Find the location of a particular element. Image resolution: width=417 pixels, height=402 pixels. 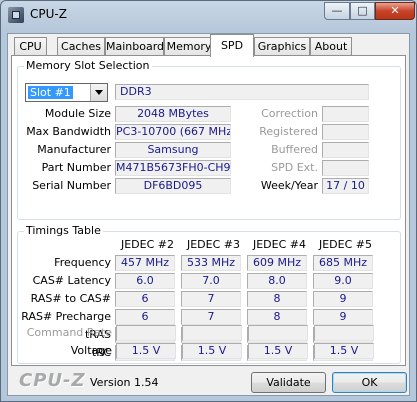

buffered-value is located at coordinates (345, 150).